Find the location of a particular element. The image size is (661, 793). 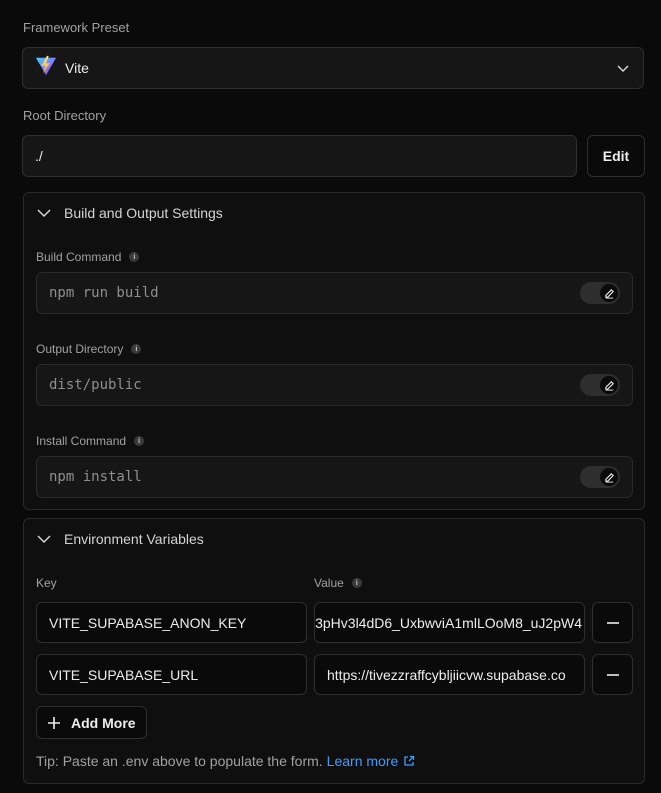

add-more-button: Add More is located at coordinates (91, 722).